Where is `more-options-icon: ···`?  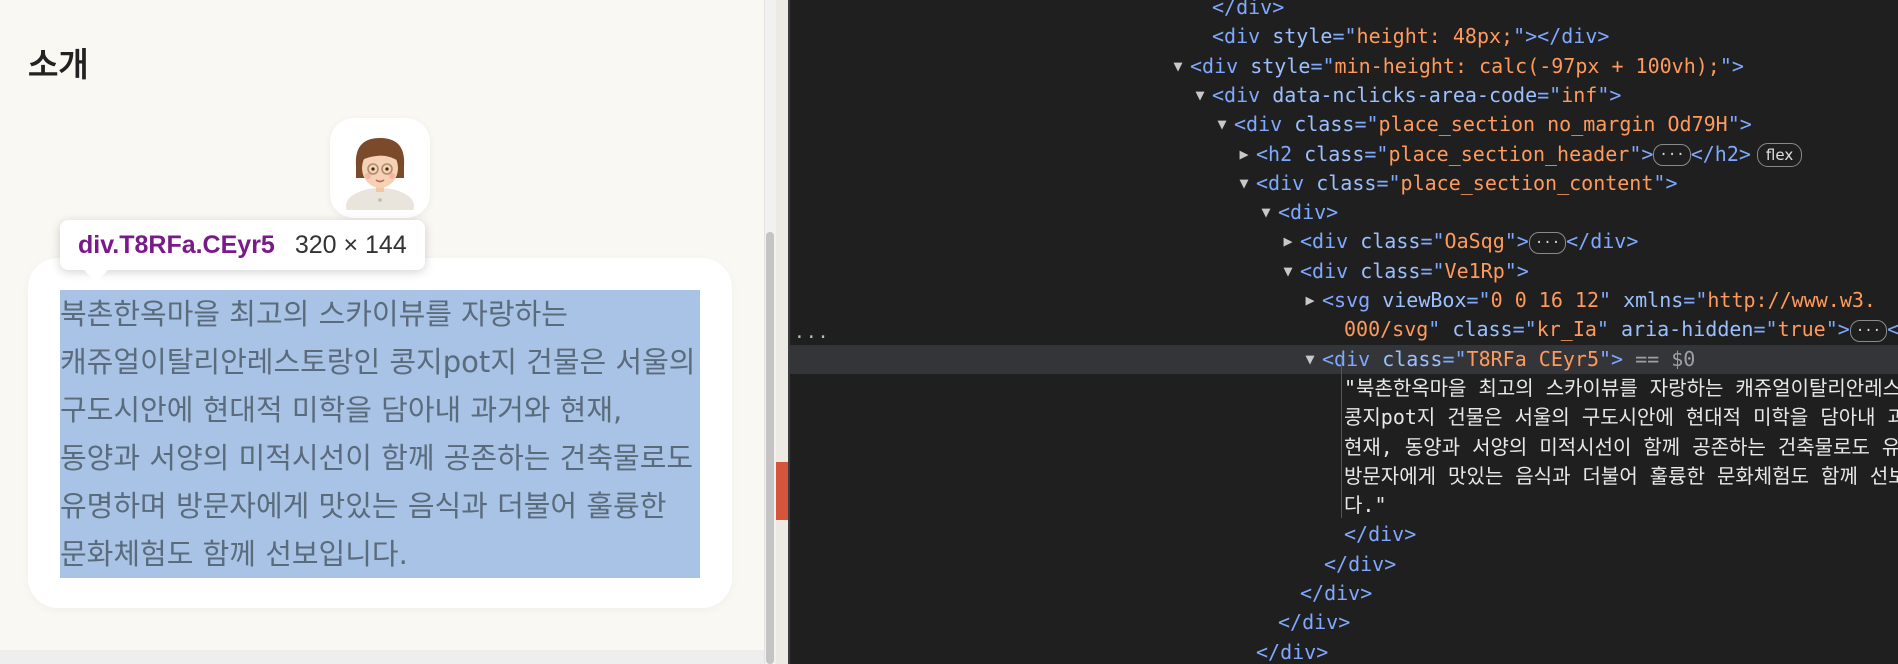 more-options-icon: ··· is located at coordinates (812, 337).